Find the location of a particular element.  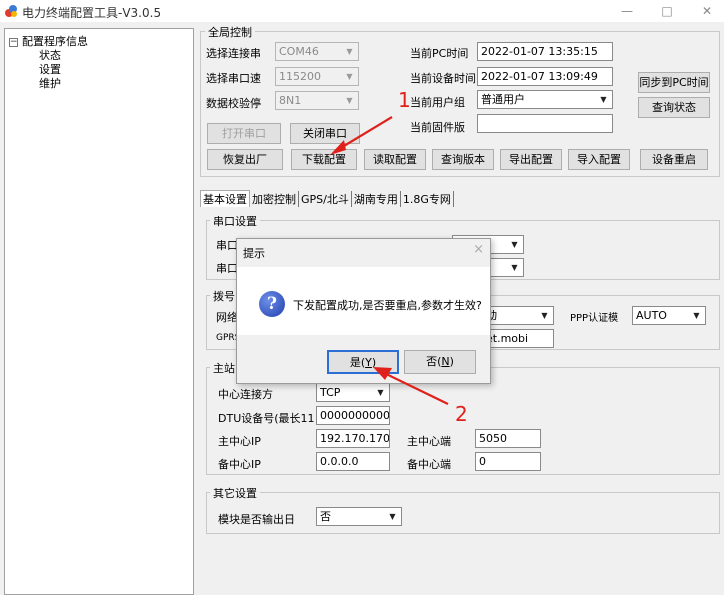

annotation-overlay is located at coordinates (389, 260).